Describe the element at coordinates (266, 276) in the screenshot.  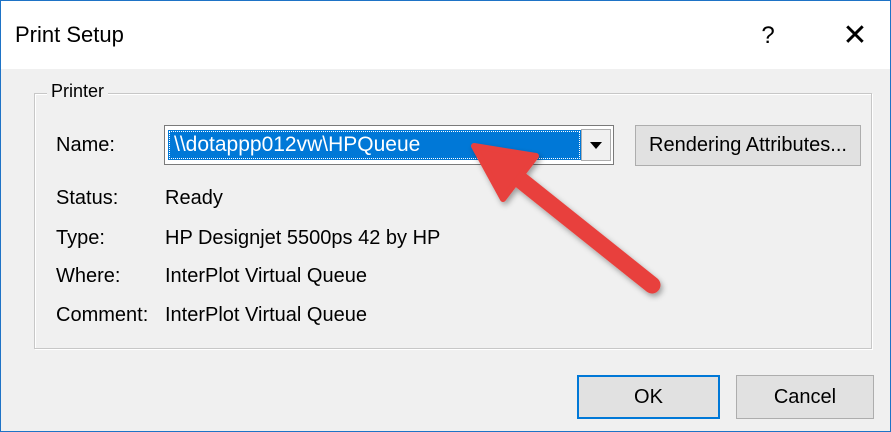
I see `where-value: InterPlot Virtual Queue` at that location.